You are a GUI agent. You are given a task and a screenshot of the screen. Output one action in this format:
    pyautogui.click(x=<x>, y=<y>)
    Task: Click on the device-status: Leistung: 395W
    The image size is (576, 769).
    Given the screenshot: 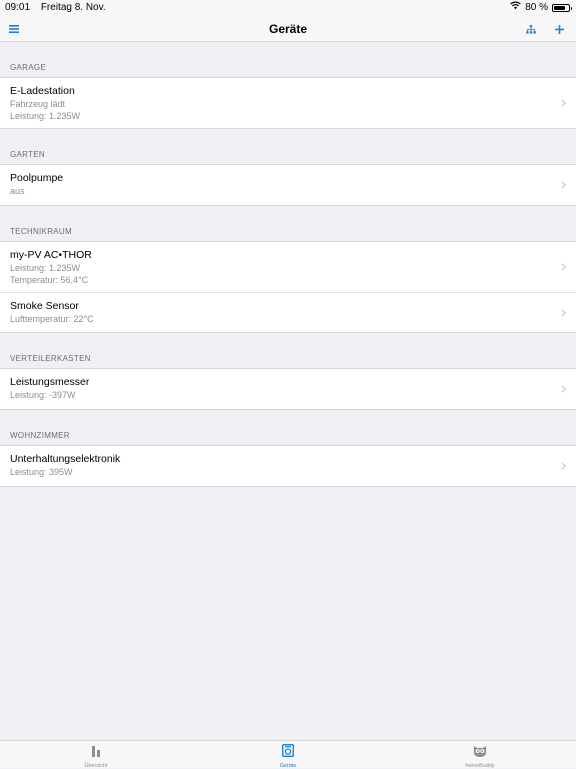 What is the action you would take?
    pyautogui.click(x=278, y=472)
    